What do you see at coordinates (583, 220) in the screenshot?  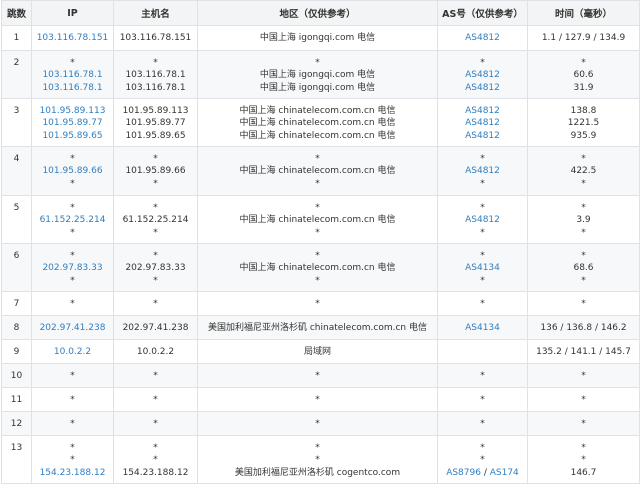 I see `time-line: 3.9` at bounding box center [583, 220].